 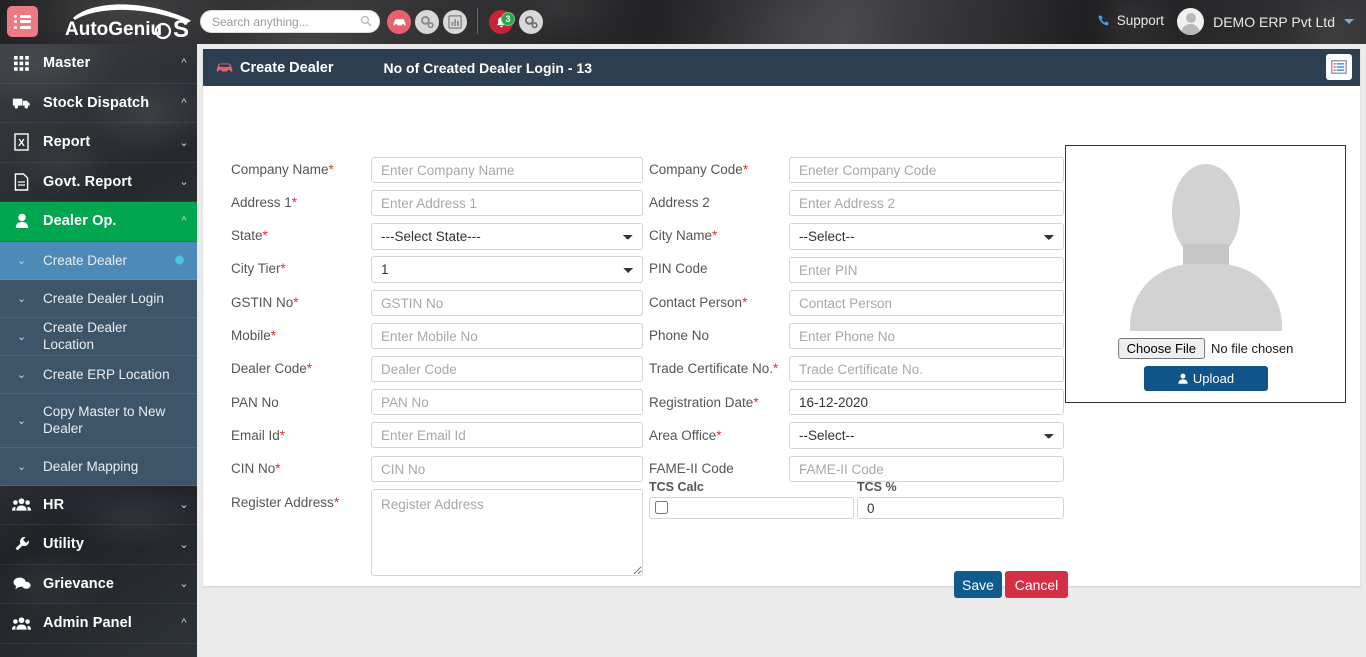 I want to click on header-divider, so click(x=477, y=21).